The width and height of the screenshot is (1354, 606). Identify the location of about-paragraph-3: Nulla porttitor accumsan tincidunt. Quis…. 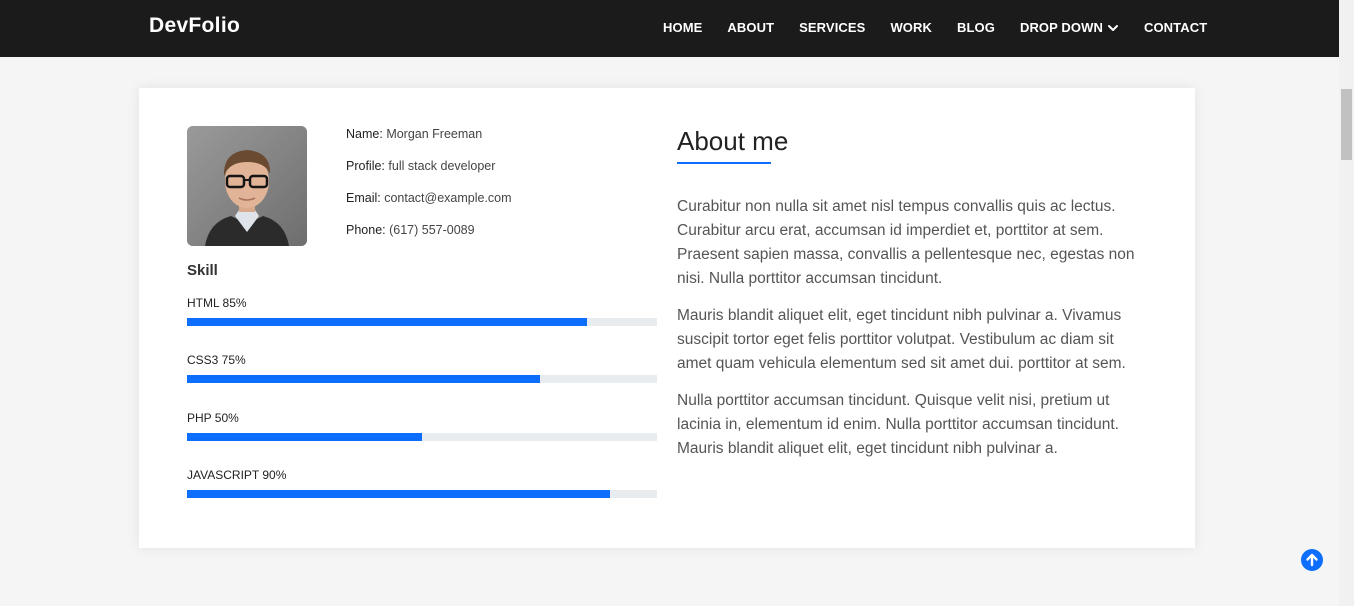
(898, 424).